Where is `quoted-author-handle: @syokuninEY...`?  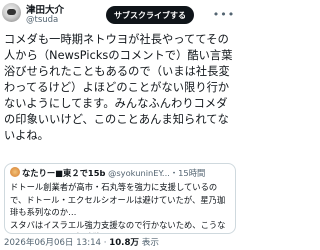
quoted-author-handle: @syokuninEY... is located at coordinates (139, 173).